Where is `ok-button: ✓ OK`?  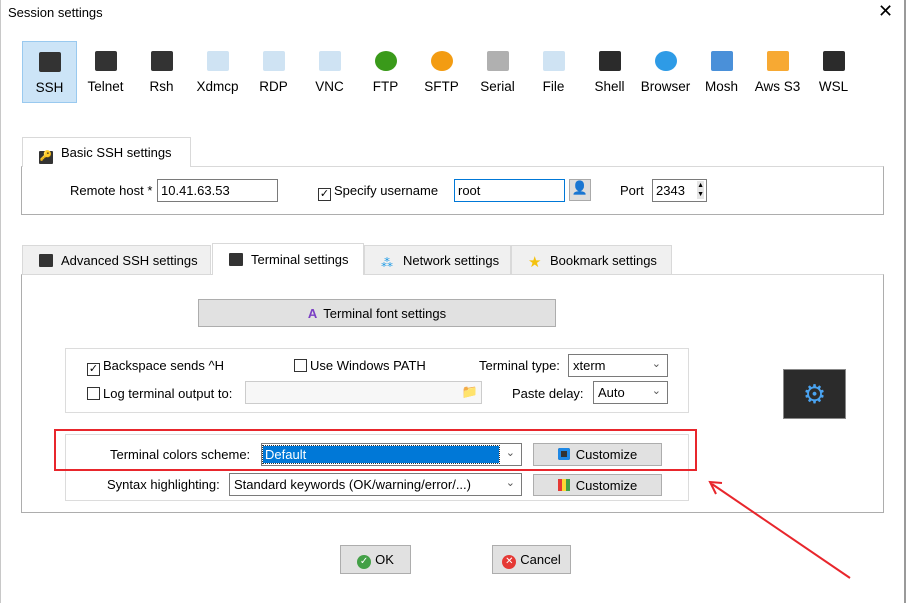
ok-button: ✓ OK is located at coordinates (375, 559).